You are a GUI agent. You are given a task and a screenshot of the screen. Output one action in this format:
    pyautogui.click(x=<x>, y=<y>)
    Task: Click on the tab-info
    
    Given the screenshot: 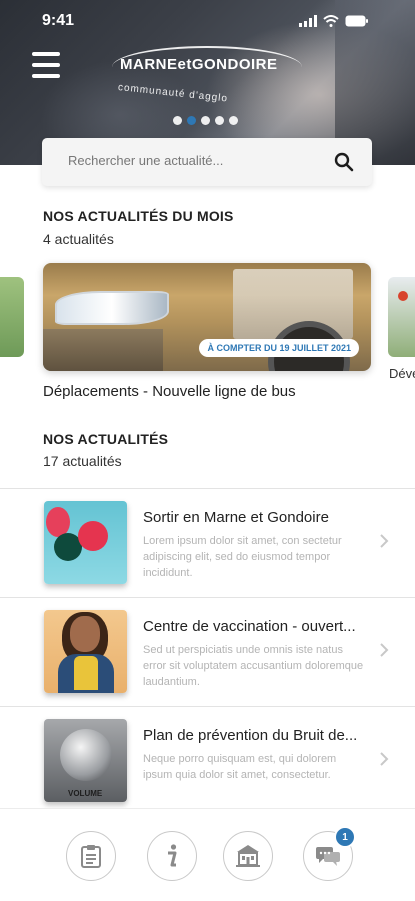 What is the action you would take?
    pyautogui.click(x=172, y=856)
    